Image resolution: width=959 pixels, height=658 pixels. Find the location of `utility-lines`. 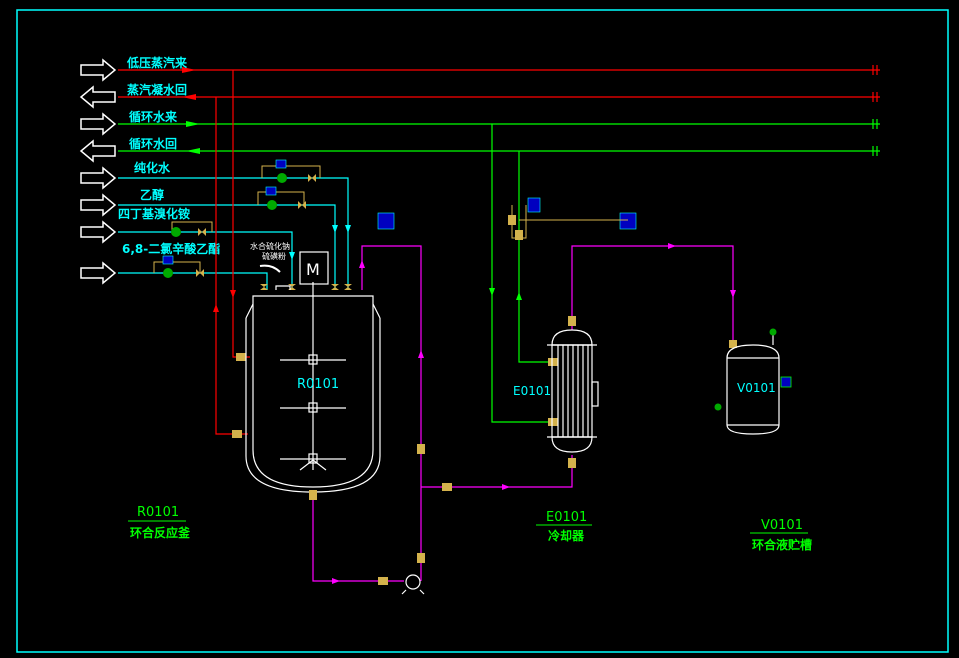

utility-lines is located at coordinates (499, 110).